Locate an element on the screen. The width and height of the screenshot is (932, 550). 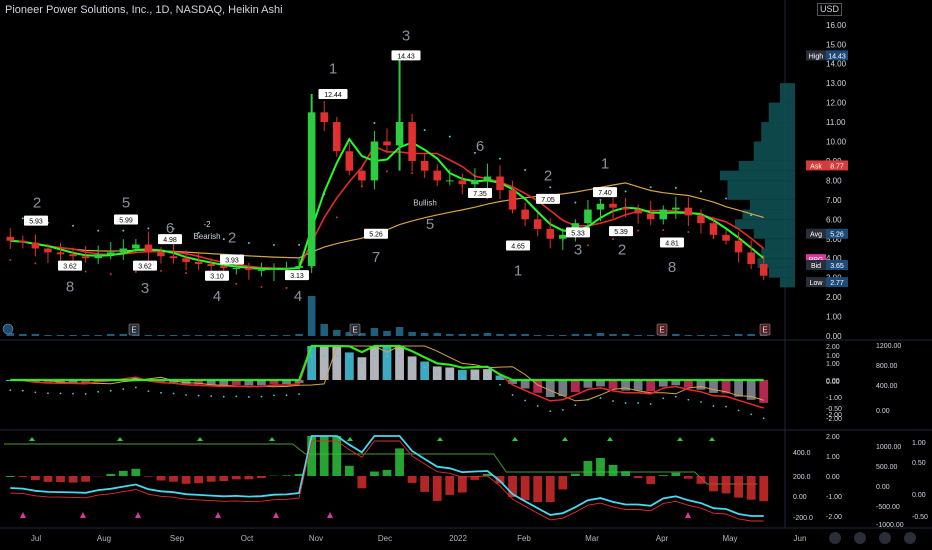
price-label-text: 7.40 is located at coordinates (605, 193).